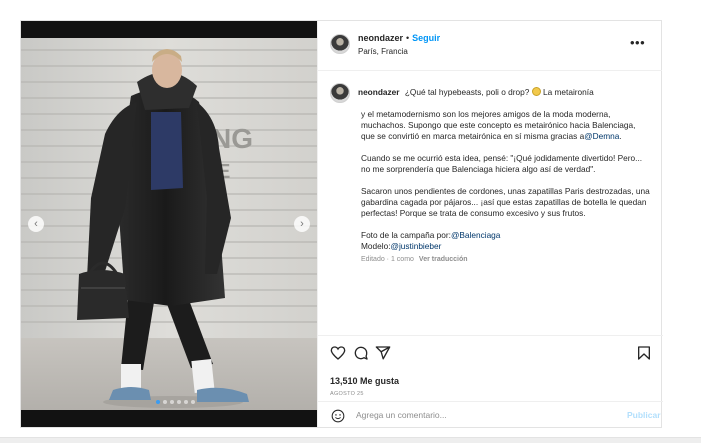 This screenshot has width=701, height=443. What do you see at coordinates (490, 46) in the screenshot?
I see `post-header: neondazer • Seguir París, Francia •••` at bounding box center [490, 46].